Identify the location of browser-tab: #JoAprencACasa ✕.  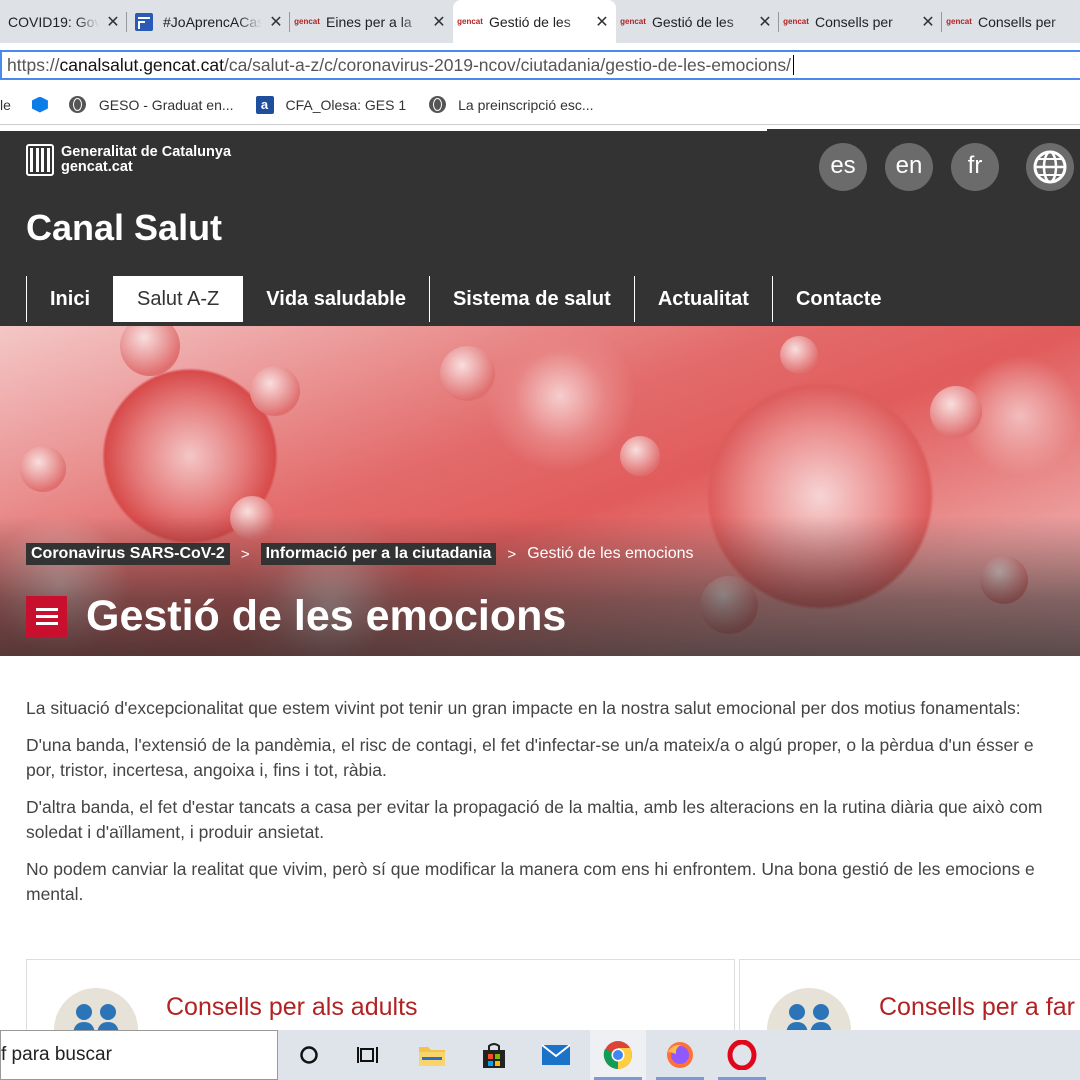
(208, 21).